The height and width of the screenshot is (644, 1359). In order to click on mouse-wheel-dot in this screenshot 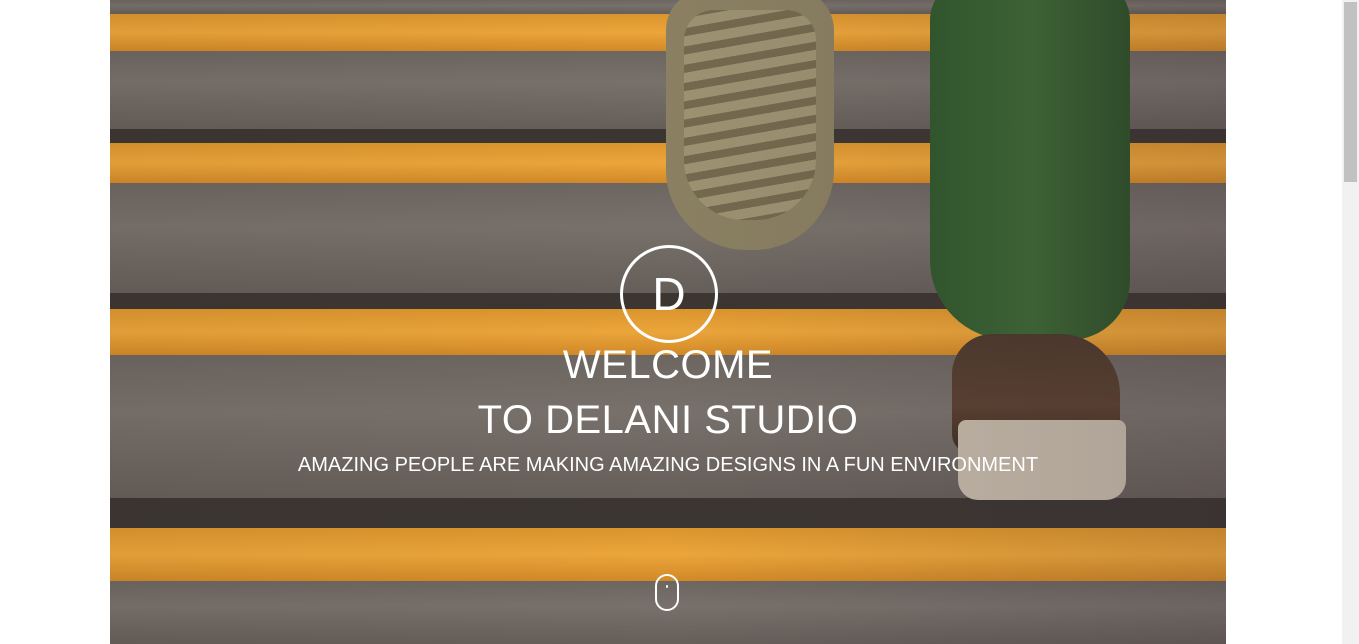, I will do `click(667, 586)`.